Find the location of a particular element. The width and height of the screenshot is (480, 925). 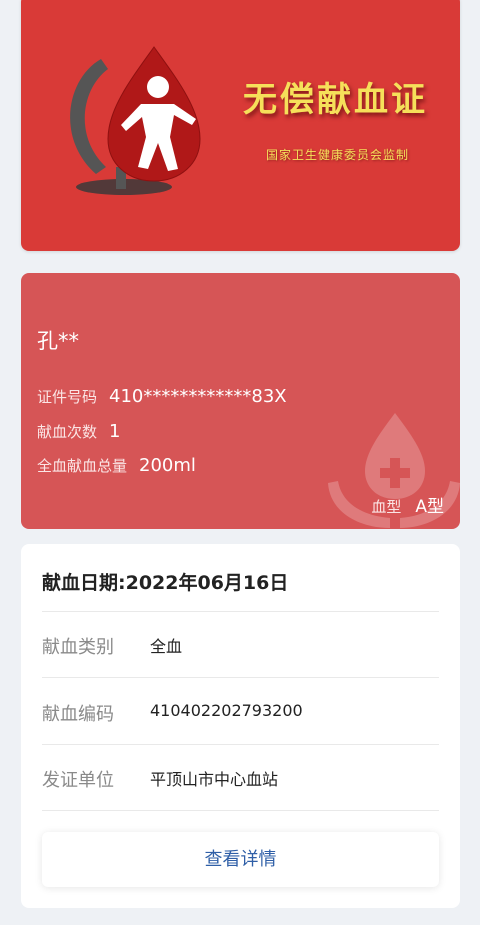

donor-name: 孔** is located at coordinates (58, 341).